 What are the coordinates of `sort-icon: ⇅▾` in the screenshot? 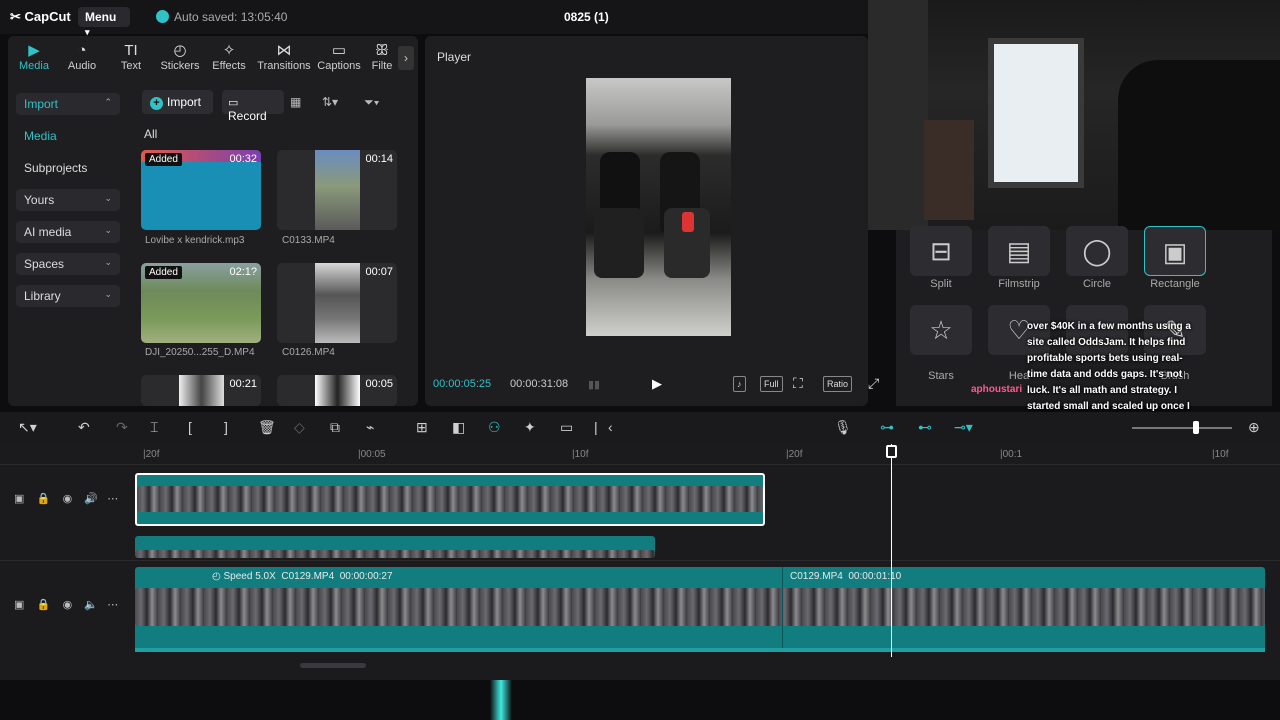 It's located at (330, 102).